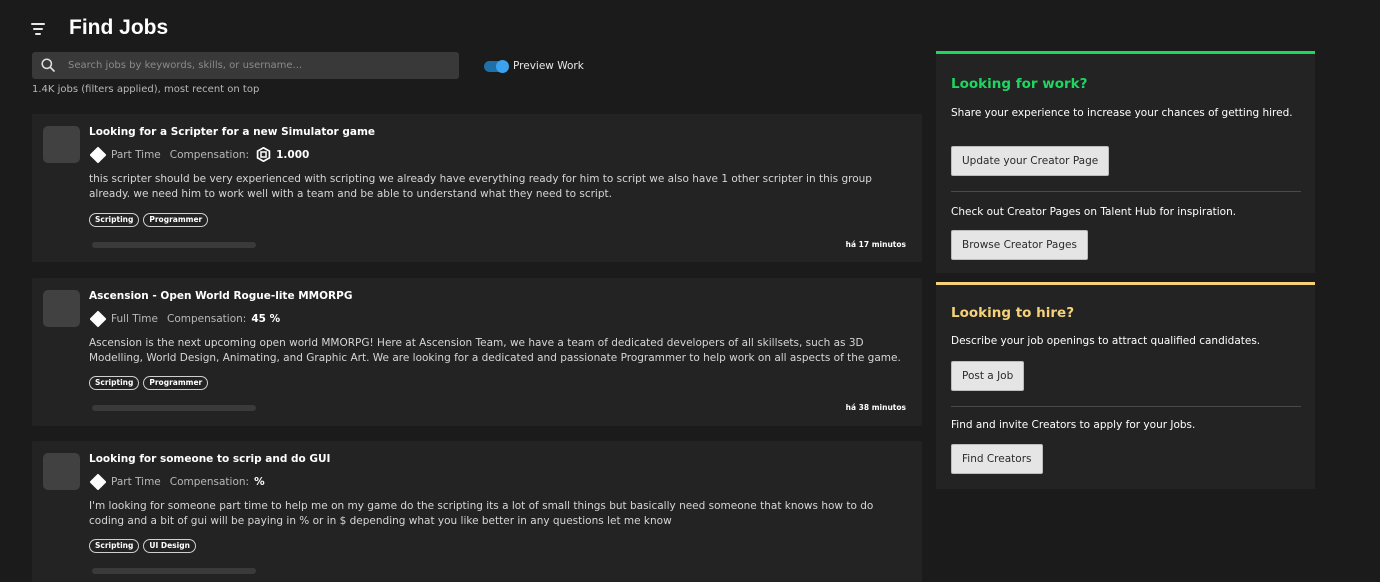 The height and width of the screenshot is (582, 1380). What do you see at coordinates (1019, 245) in the screenshot?
I see `browse-creator-pages-button: Browse Creator Pages` at bounding box center [1019, 245].